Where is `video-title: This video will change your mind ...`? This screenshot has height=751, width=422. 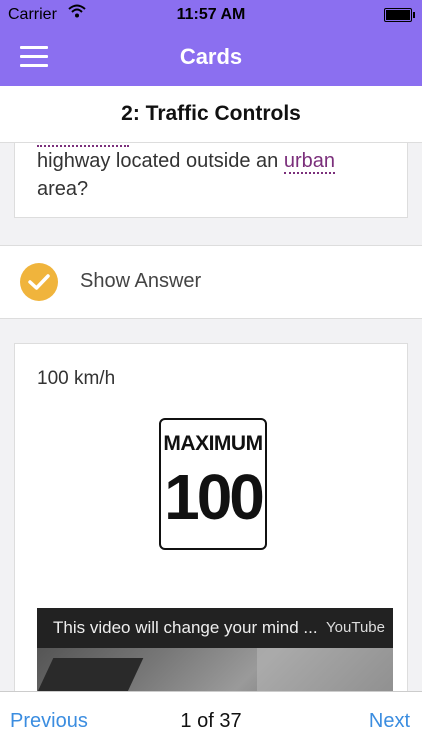 video-title: This video will change your mind ... is located at coordinates (185, 627).